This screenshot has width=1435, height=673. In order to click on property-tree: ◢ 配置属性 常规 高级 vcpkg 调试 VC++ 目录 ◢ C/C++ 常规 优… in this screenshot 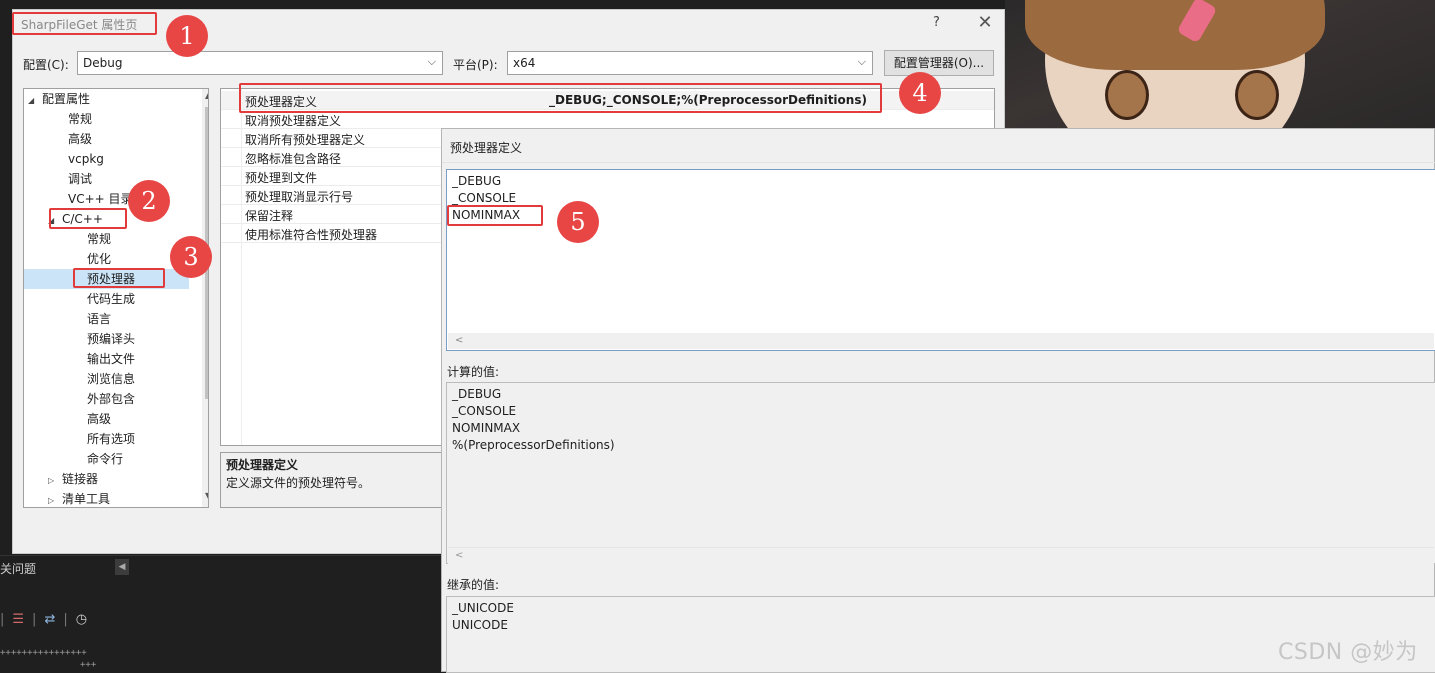, I will do `click(116, 298)`.